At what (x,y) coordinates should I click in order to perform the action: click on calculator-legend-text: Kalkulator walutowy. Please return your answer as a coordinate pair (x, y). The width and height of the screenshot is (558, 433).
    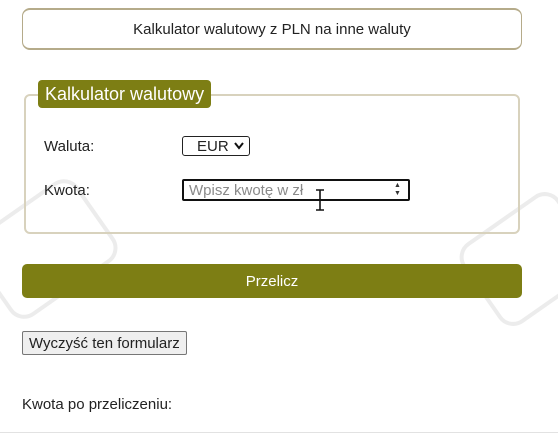
    Looking at the image, I should click on (125, 93).